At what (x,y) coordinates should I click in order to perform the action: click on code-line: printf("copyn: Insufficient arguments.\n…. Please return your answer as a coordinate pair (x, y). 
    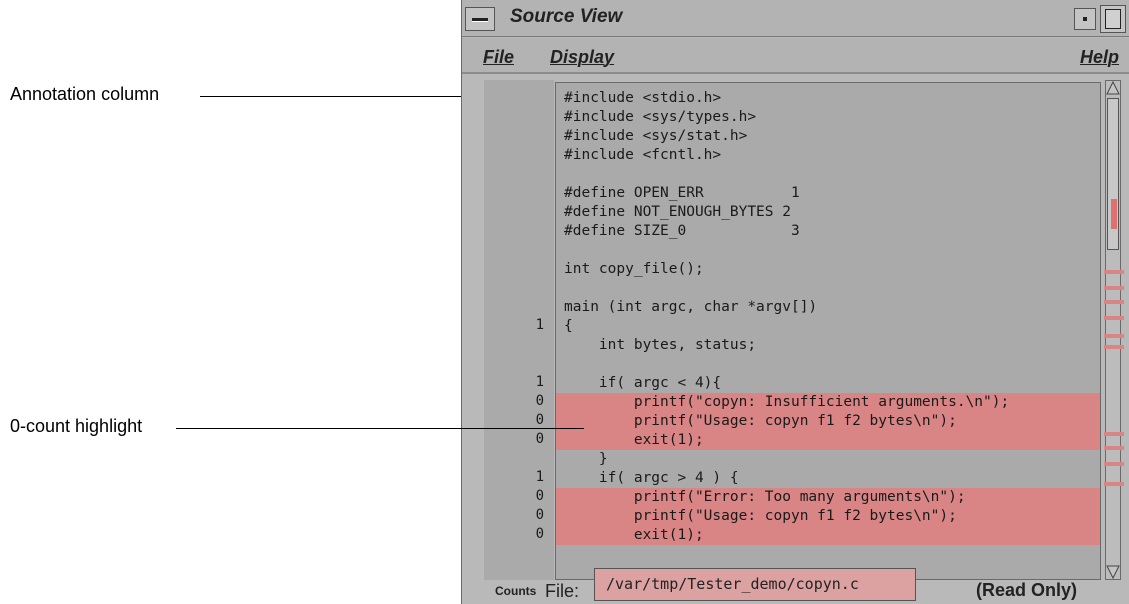
    Looking at the image, I should click on (786, 402).